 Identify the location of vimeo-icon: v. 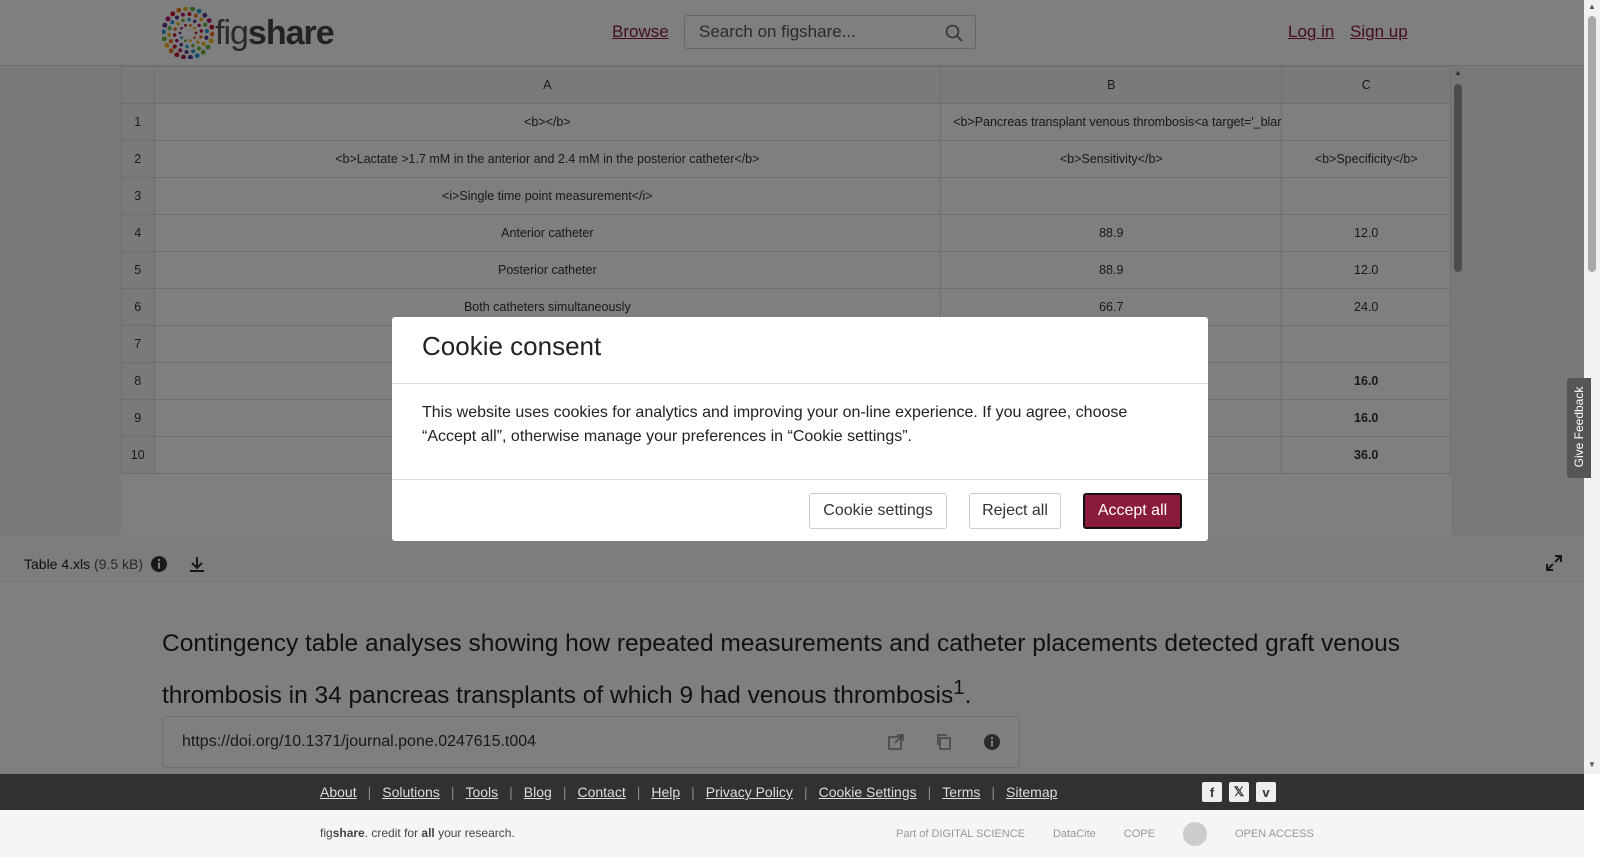
(1266, 792).